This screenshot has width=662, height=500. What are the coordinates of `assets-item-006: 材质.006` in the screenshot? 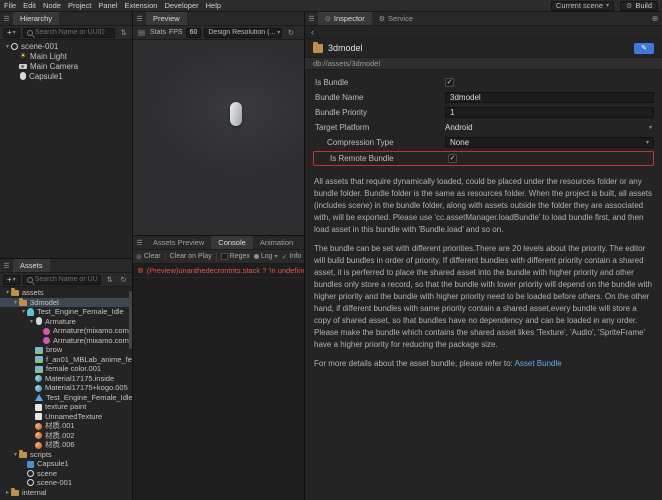 It's located at (66, 445).